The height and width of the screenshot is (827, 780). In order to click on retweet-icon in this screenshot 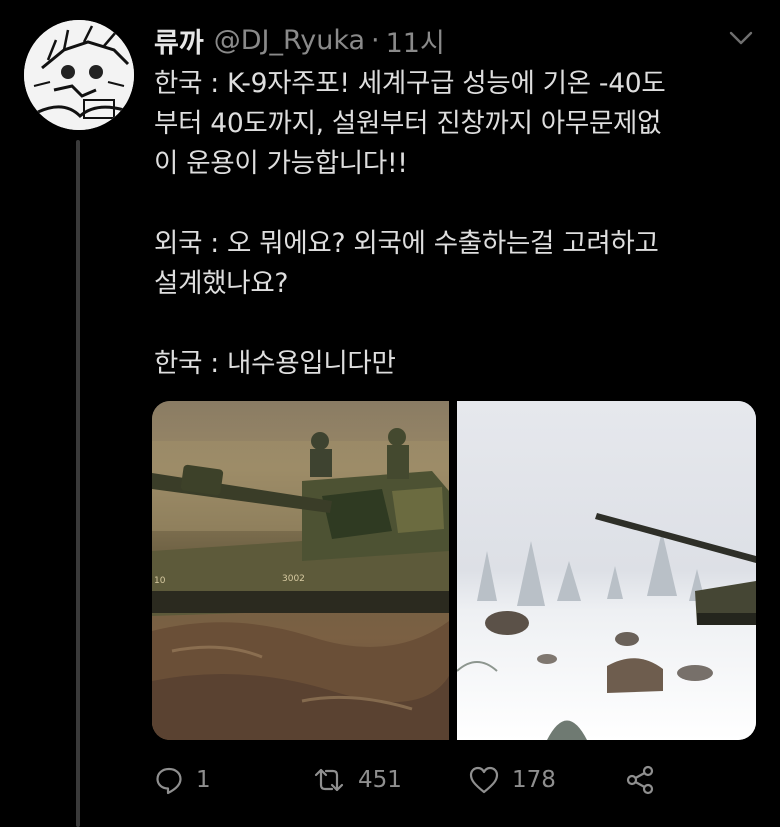, I will do `click(329, 780)`.